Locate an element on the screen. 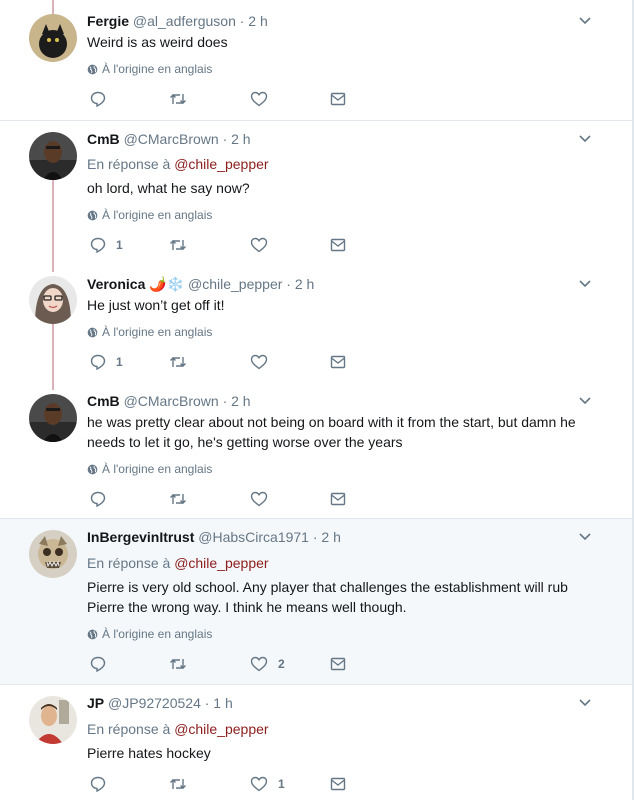  author-handle: @HabsCirca1971 is located at coordinates (253, 537).